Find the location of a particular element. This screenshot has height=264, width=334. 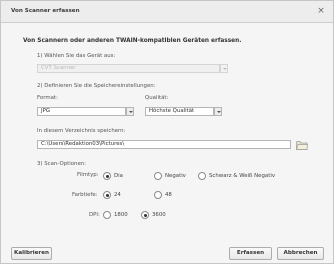

quality-dropdown-arrow-icon is located at coordinates (218, 111).